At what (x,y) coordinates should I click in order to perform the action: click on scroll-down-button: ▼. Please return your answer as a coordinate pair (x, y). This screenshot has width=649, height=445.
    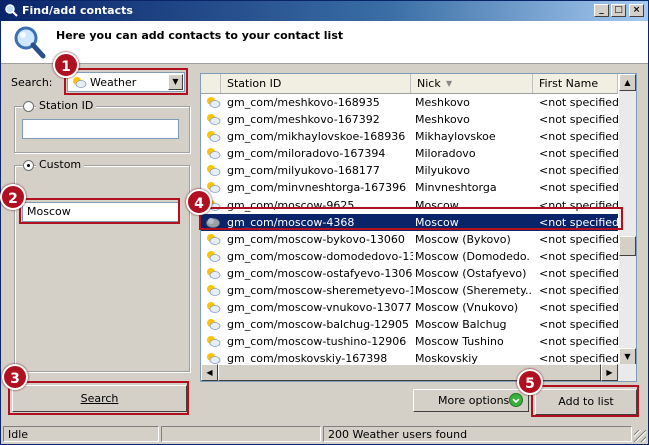
    Looking at the image, I should click on (627, 356).